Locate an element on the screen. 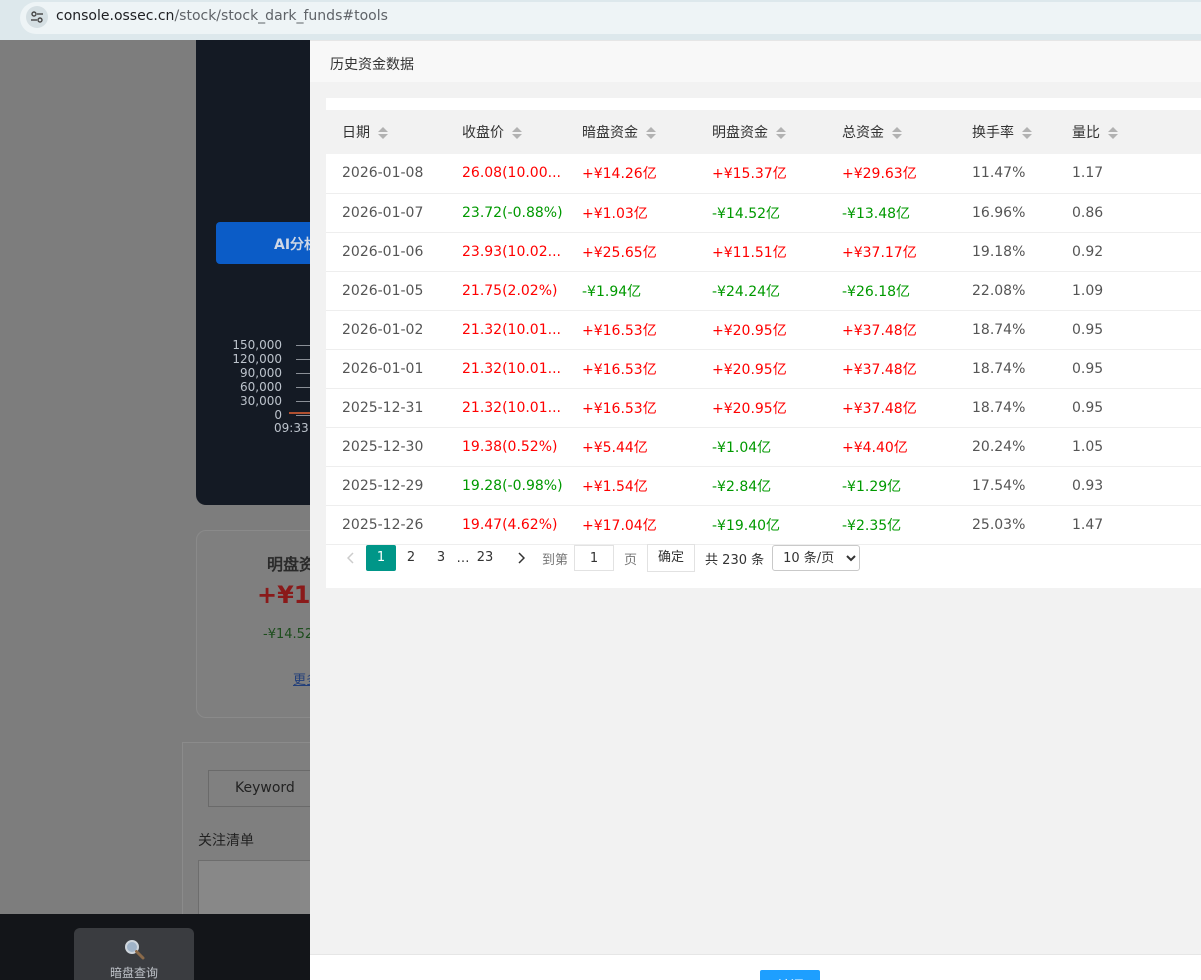  cell-close: 21.75(2.02%) is located at coordinates (510, 290).